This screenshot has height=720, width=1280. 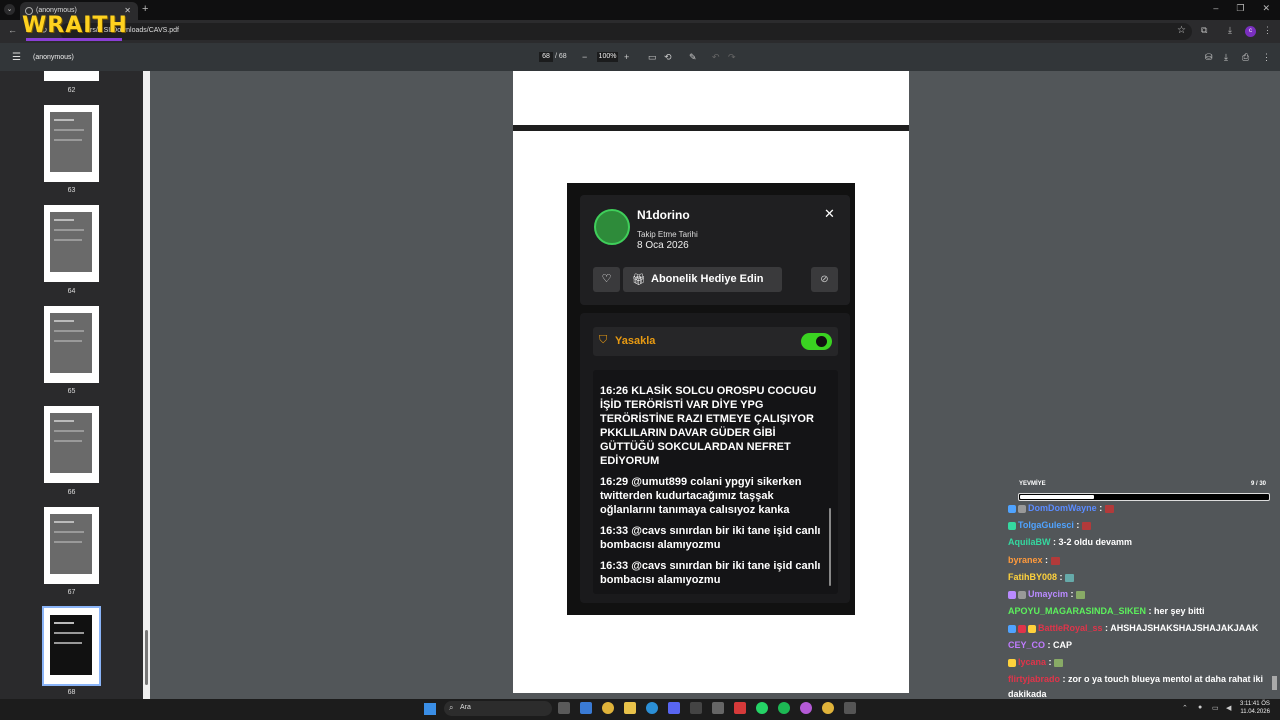 I want to click on thumbnail-label: 62, so click(x=71, y=90).